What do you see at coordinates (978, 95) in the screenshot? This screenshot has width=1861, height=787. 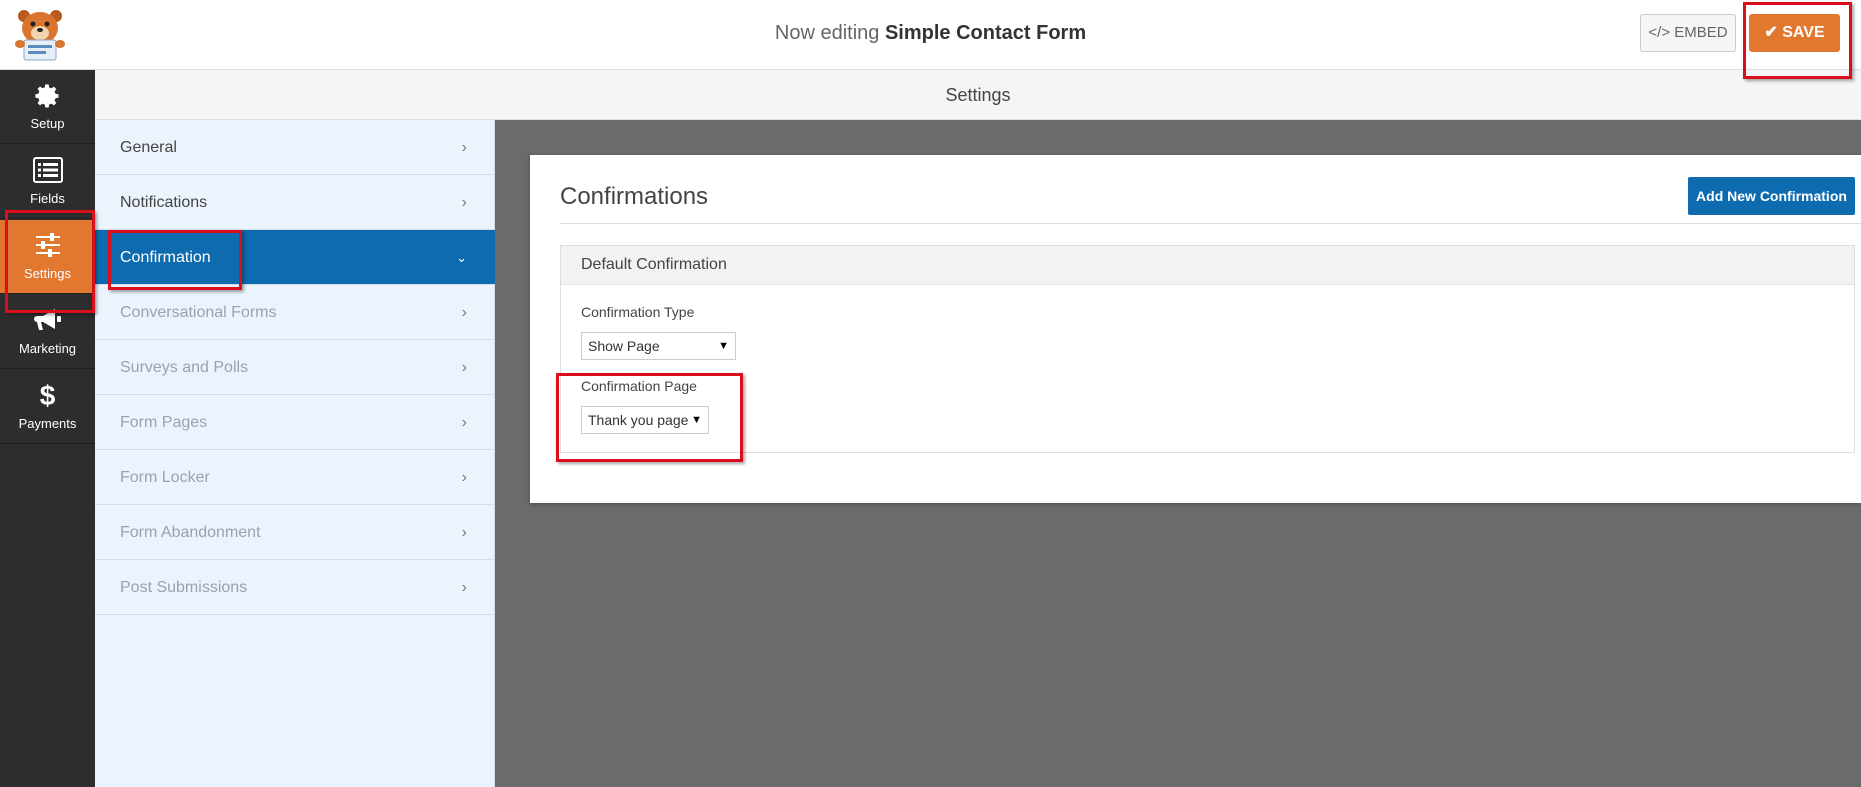 I see `settings-header: Settings` at bounding box center [978, 95].